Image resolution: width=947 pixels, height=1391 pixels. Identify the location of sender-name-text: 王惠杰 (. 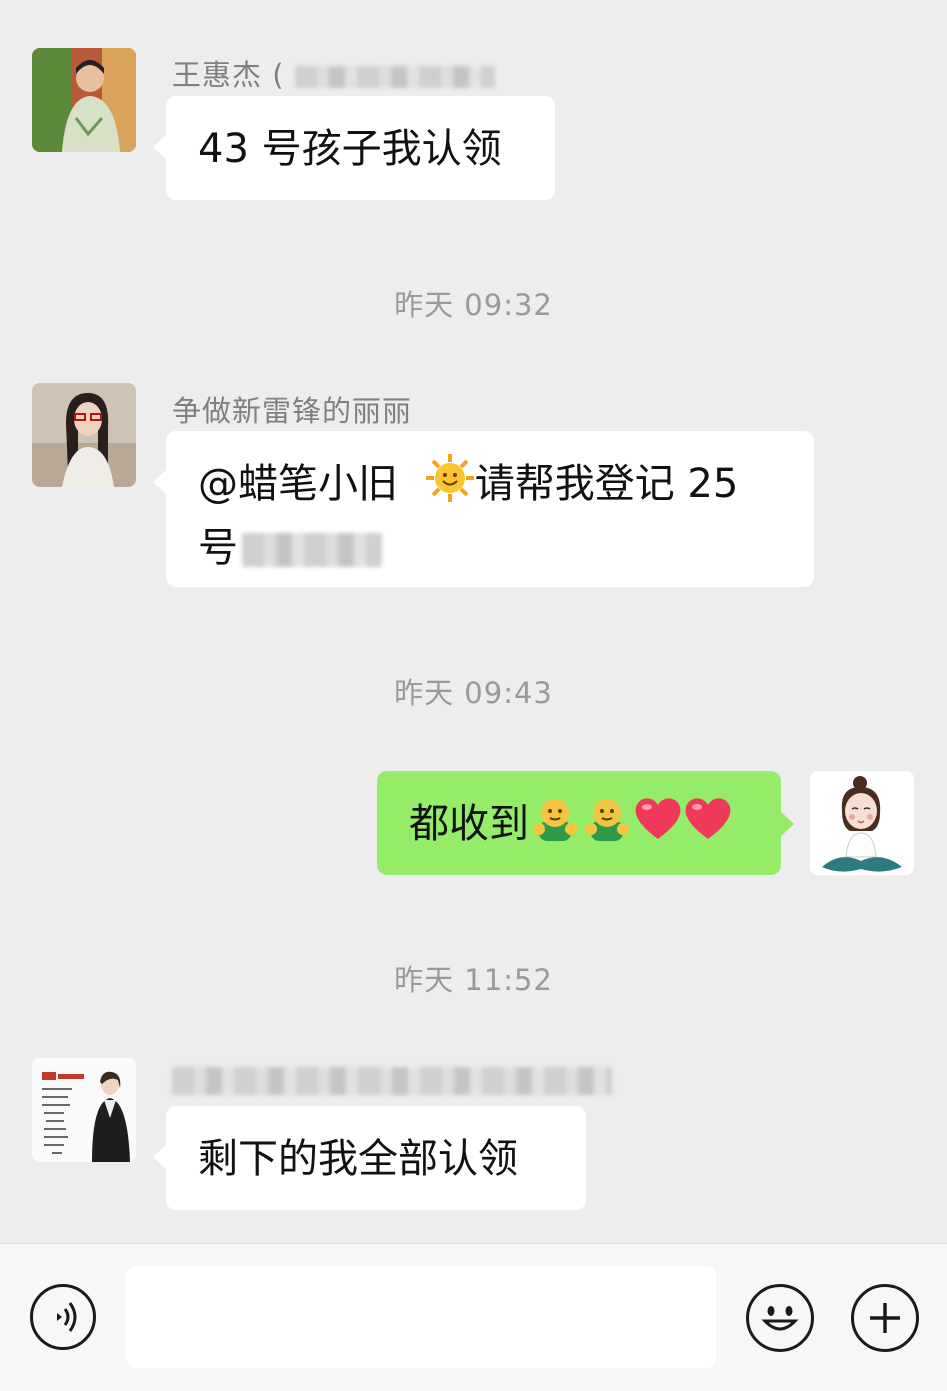
(228, 75).